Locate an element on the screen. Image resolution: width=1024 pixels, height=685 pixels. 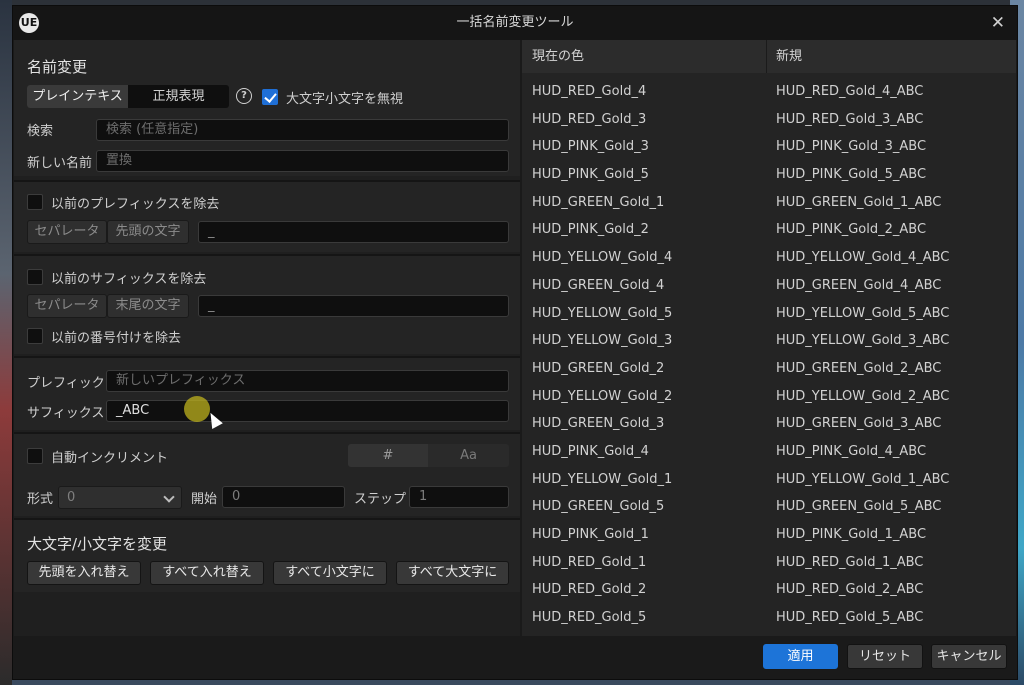
current-name-cell: HUD_GREEN_Gold_3 is located at coordinates (598, 424).